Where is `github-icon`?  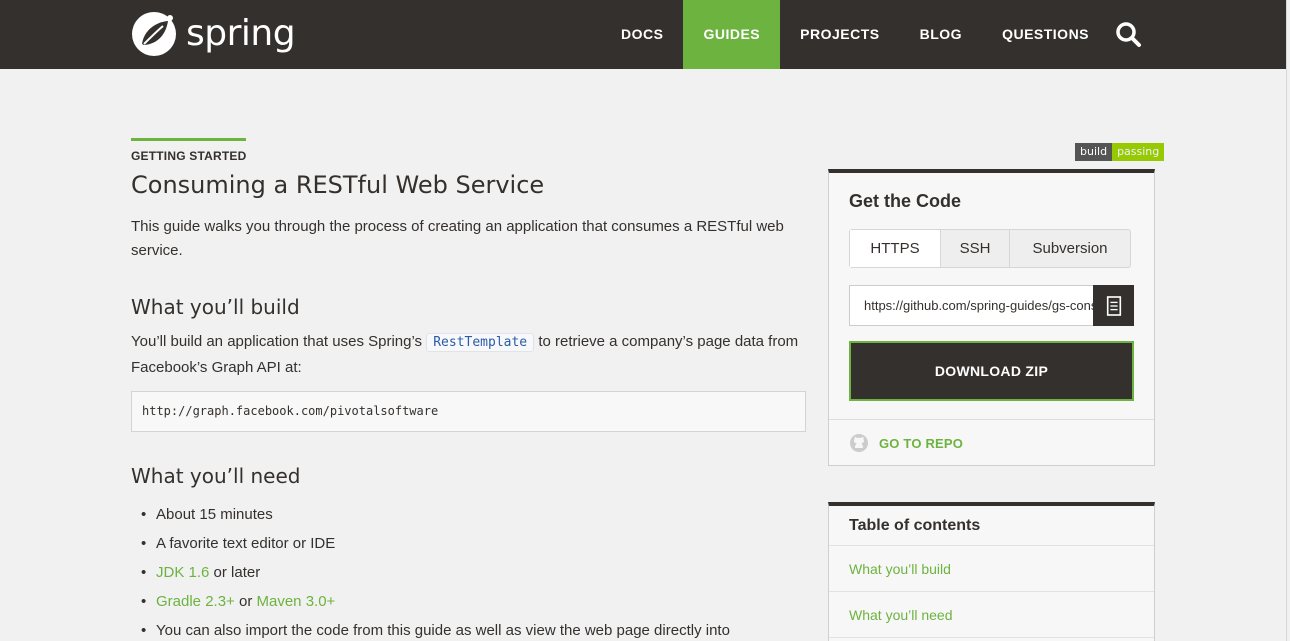
github-icon is located at coordinates (859, 443).